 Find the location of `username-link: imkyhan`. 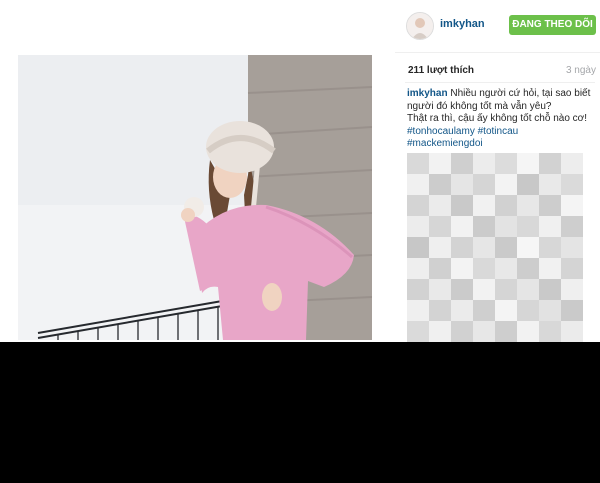

username-link: imkyhan is located at coordinates (462, 24).